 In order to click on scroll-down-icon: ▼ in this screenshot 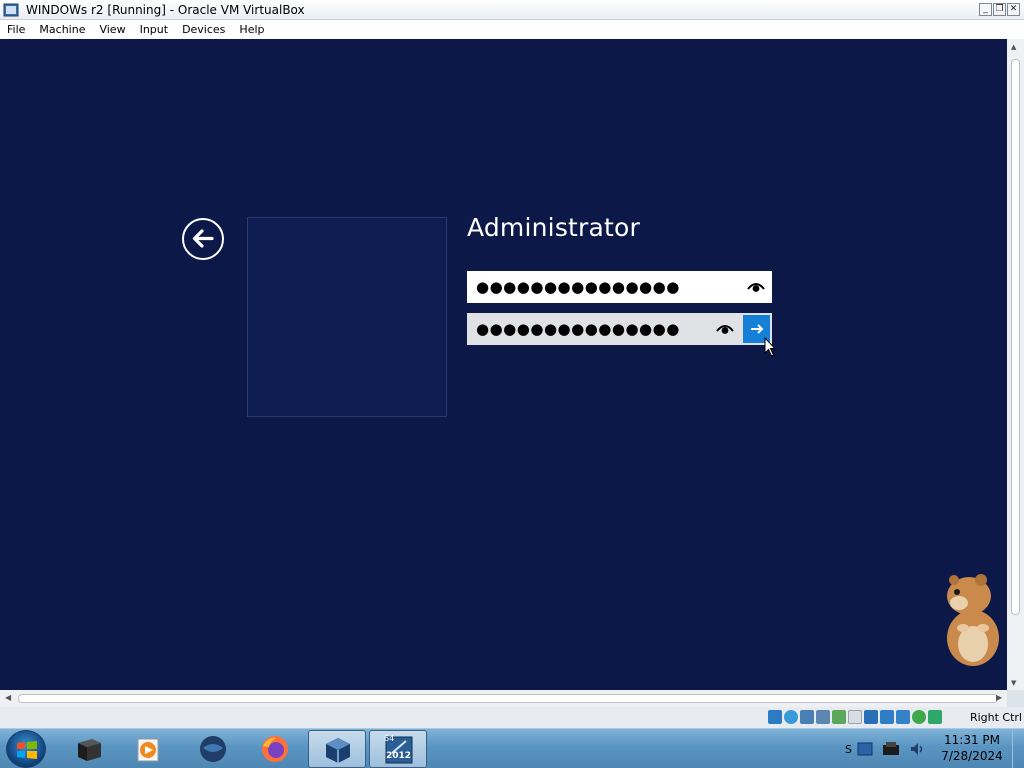, I will do `click(1013, 683)`.